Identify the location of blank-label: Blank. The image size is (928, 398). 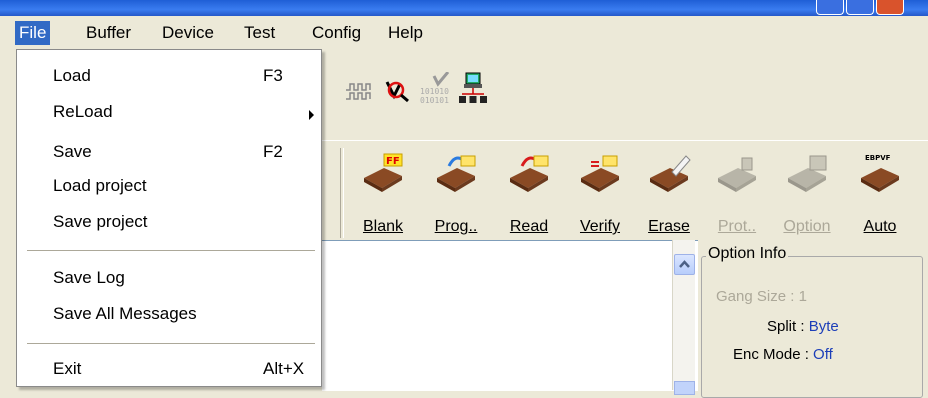
(383, 226).